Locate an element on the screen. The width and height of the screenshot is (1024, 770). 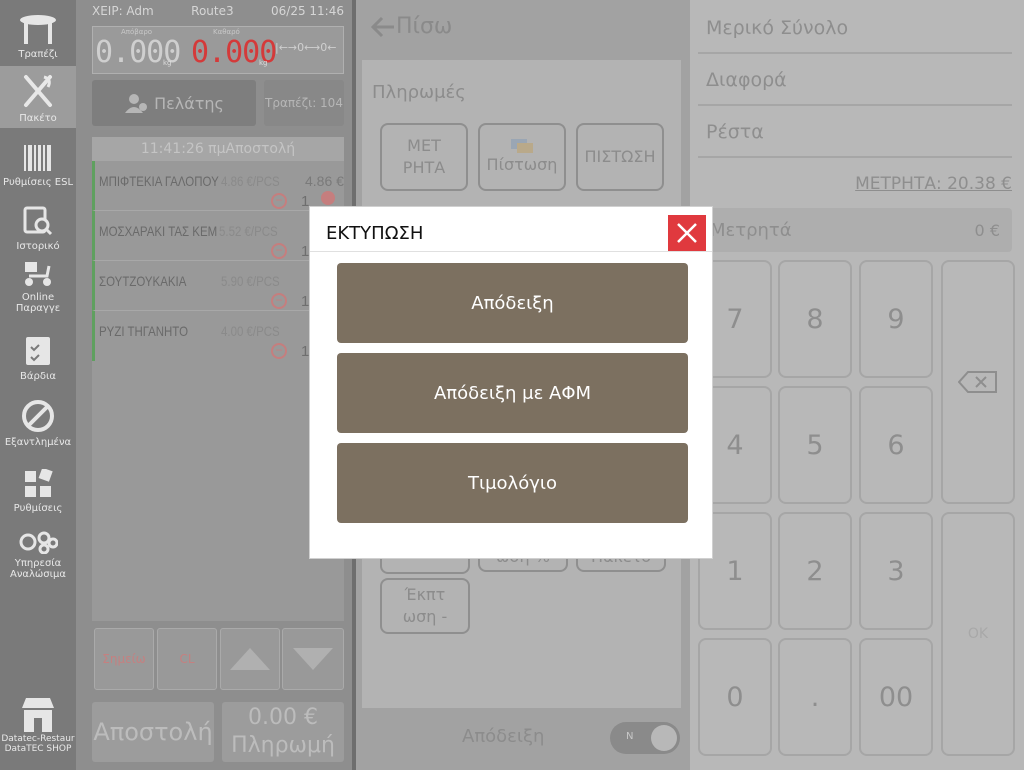
table-row: ΣΟΥΤΖΟΥΚΑΚΙΑ 5.90 €/PCS − 1 is located at coordinates (218, 286).